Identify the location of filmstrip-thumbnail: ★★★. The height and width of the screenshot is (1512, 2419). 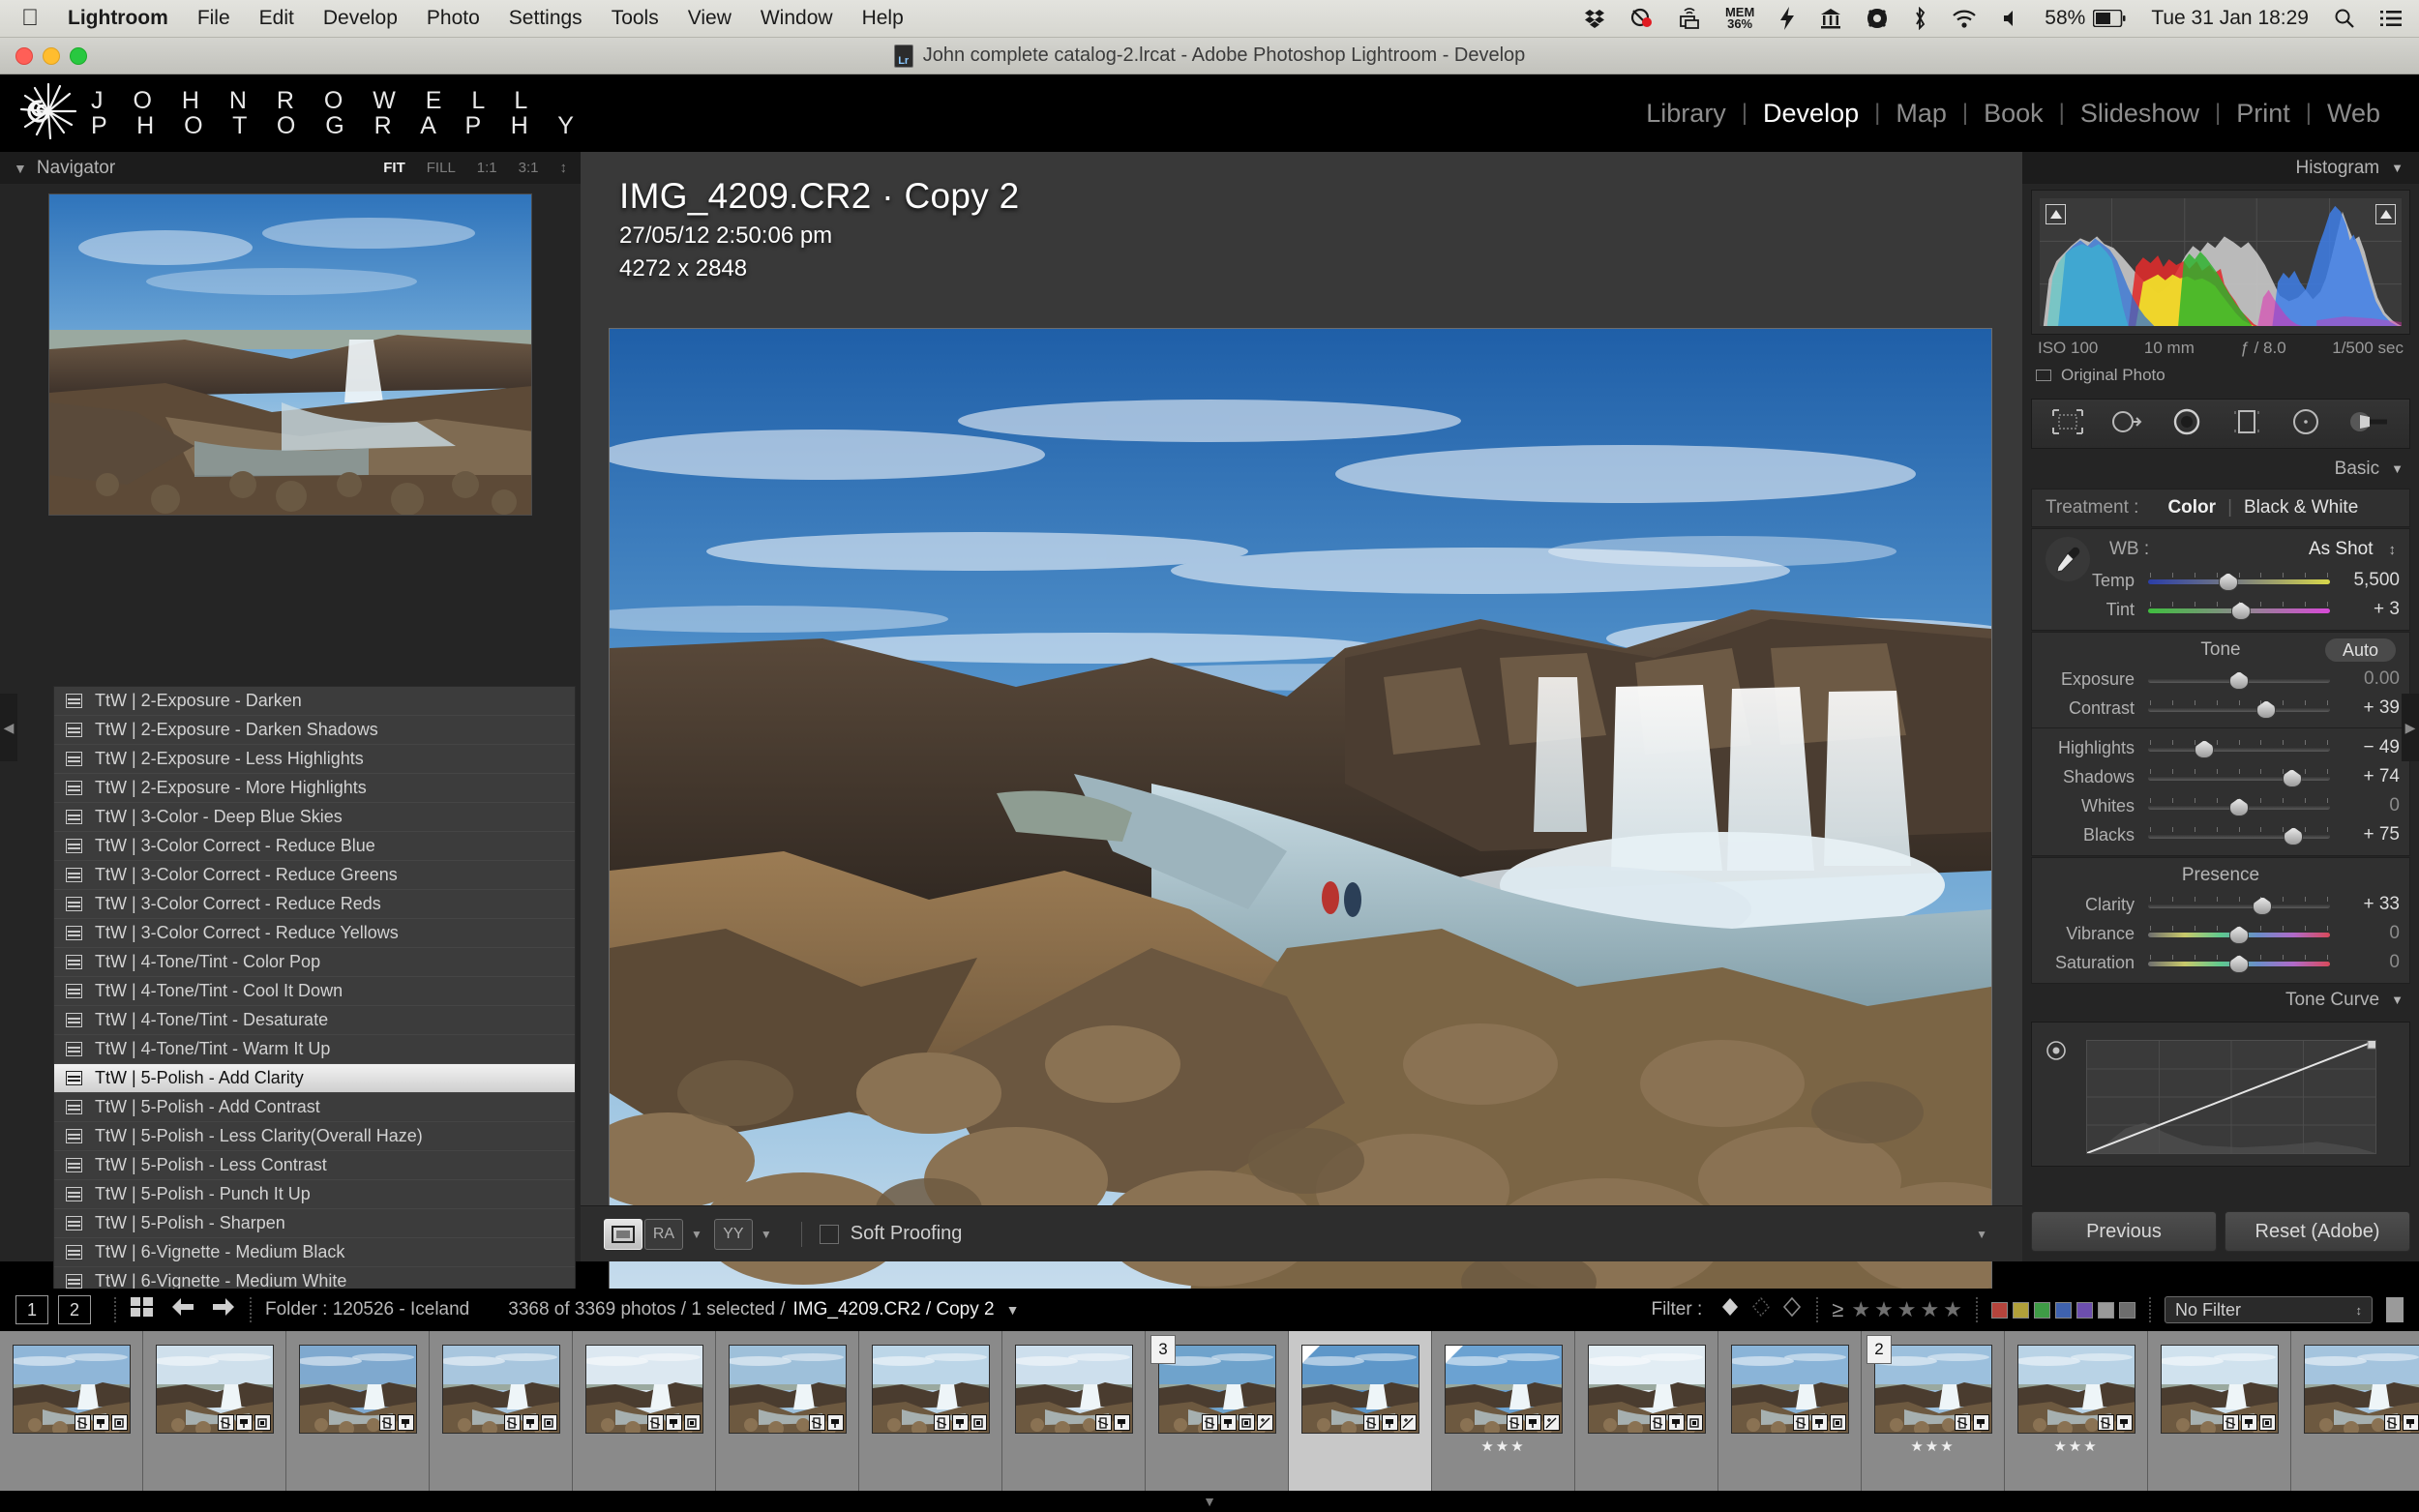
(1504, 1411).